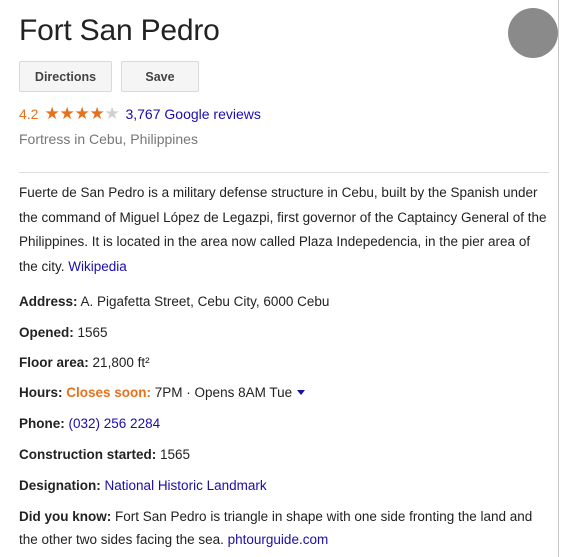  What do you see at coordinates (46, 332) in the screenshot?
I see `fact-label: Opened:` at bounding box center [46, 332].